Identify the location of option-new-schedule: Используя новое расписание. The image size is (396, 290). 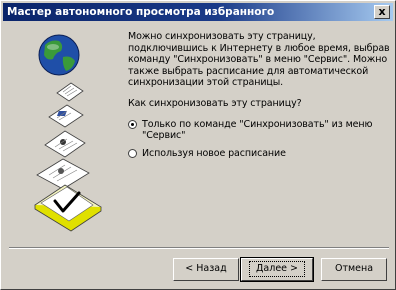
(259, 154).